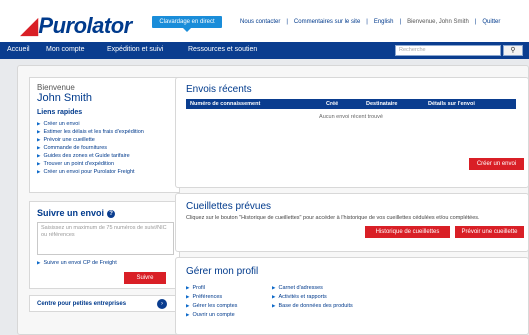 This screenshot has width=529, height=335. I want to click on search-icon: ⚲, so click(513, 50).